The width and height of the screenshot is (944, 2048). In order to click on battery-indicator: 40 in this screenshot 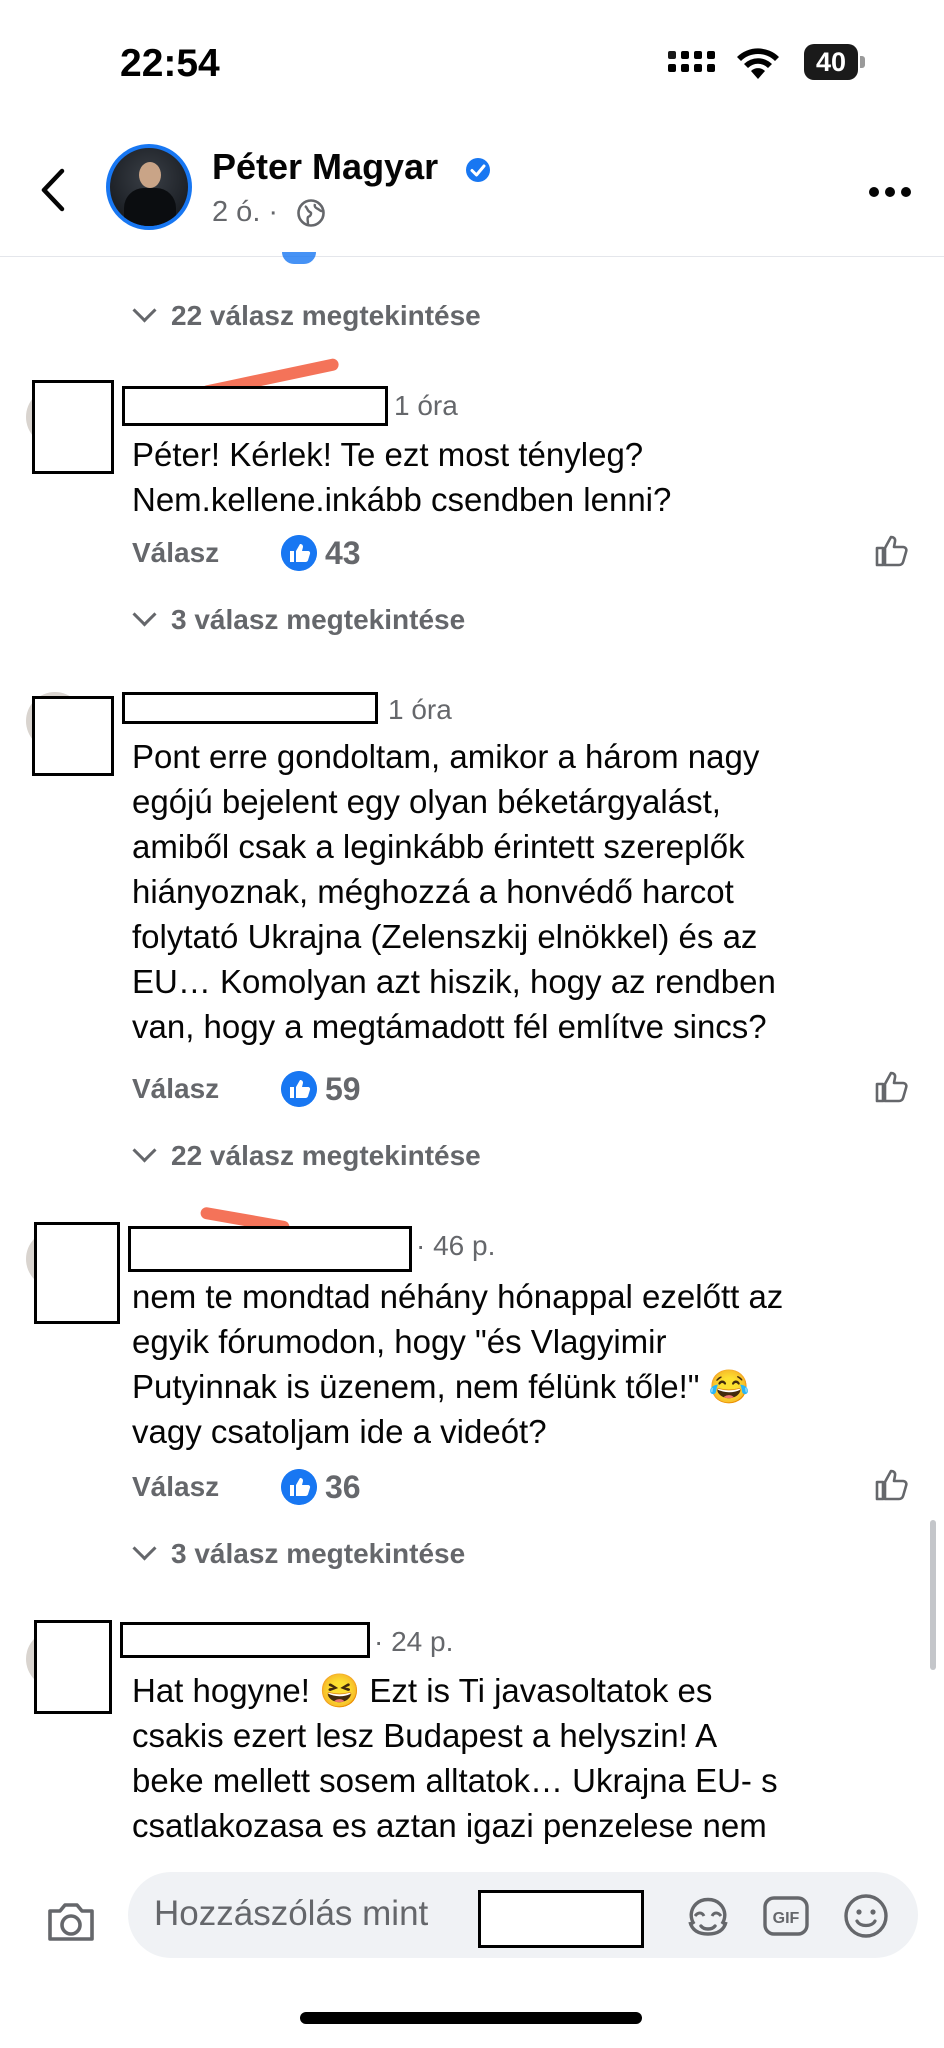, I will do `click(831, 62)`.